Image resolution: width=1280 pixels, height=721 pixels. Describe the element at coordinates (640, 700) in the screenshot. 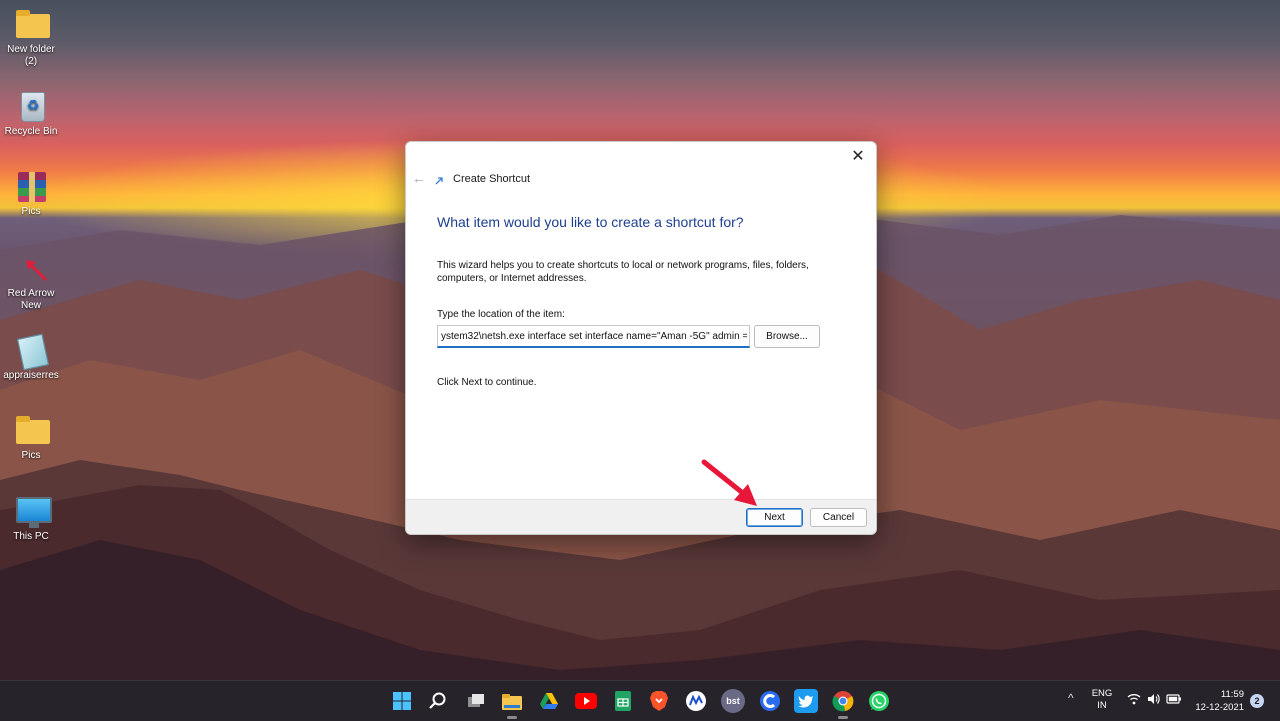

I see `taskbar: bst ^ ENG IN 11:59 12-12-2021 2` at that location.